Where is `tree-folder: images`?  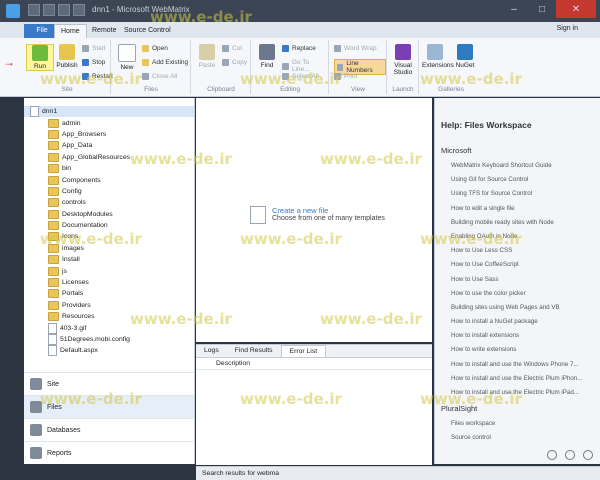 tree-folder: images is located at coordinates (109, 248).